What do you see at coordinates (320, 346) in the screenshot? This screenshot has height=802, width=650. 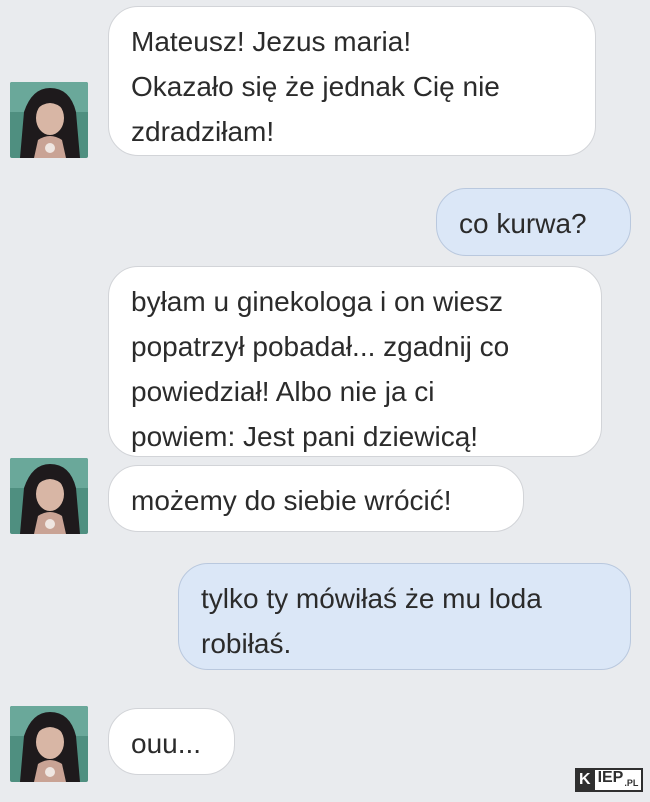 I see `message-text-line: popatrzył pobadał... zgadnij co` at bounding box center [320, 346].